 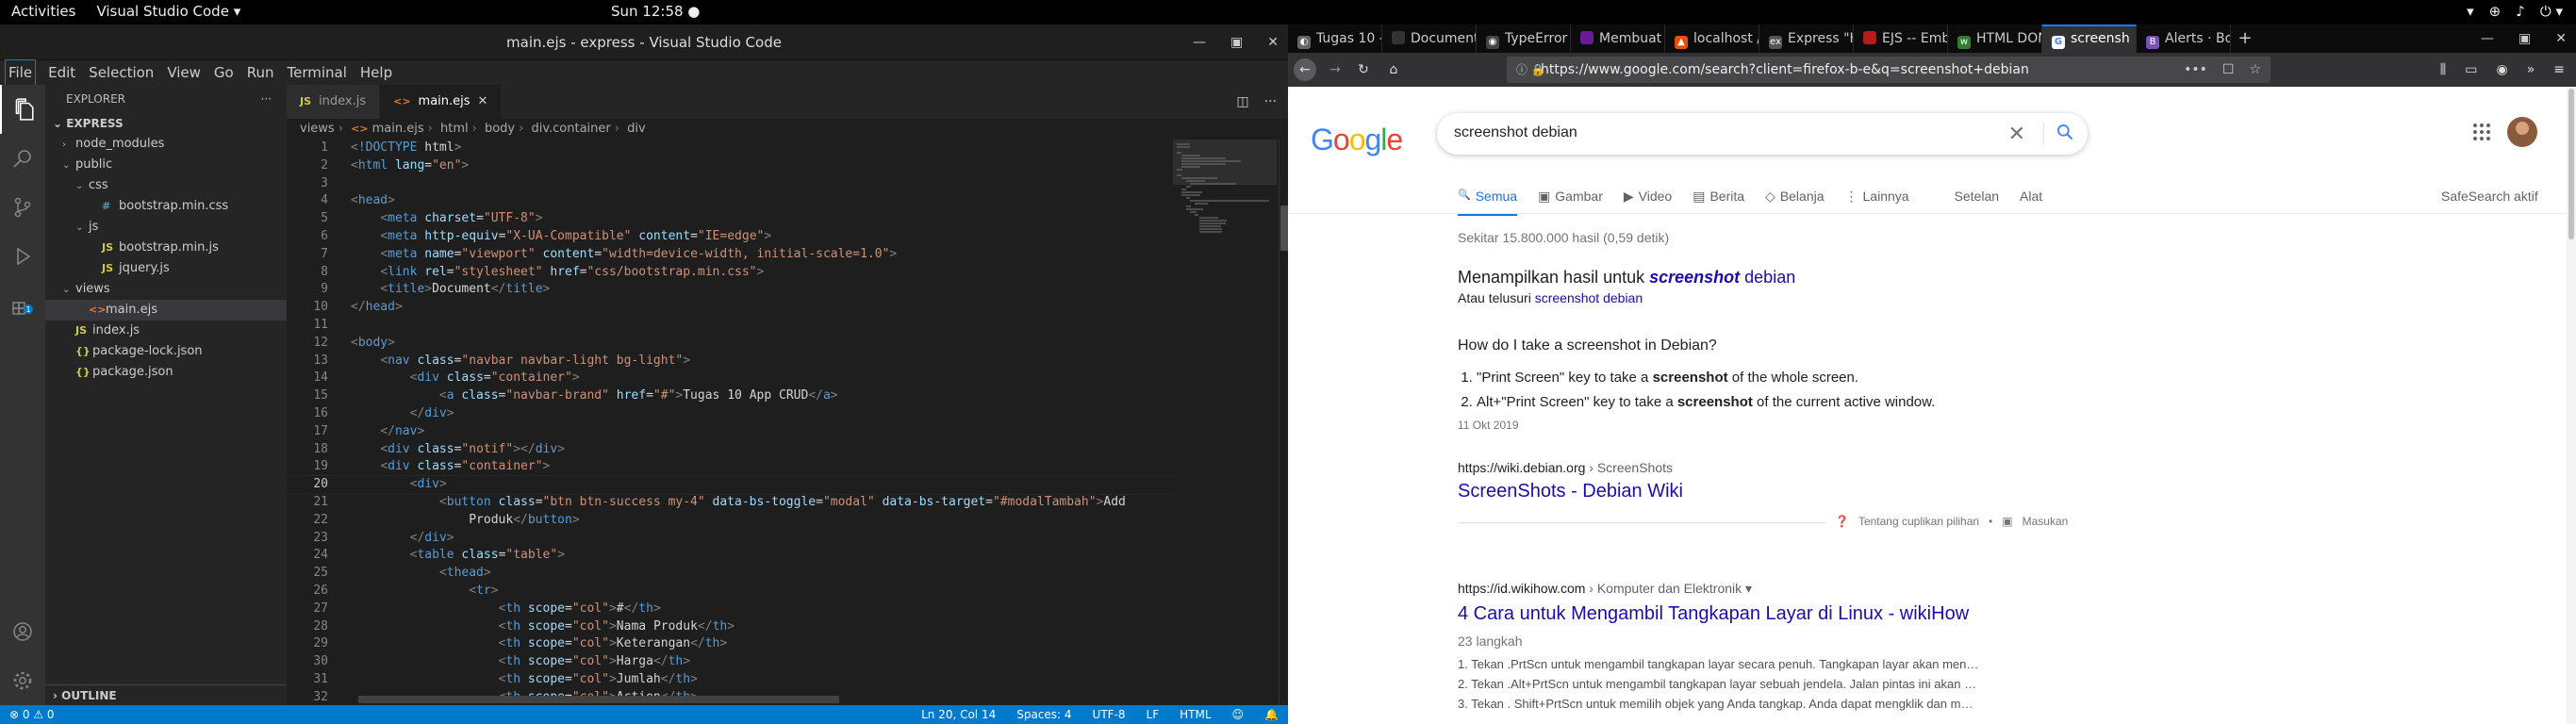 What do you see at coordinates (2255, 70) in the screenshot?
I see `bookmark-star-icon: ☆` at bounding box center [2255, 70].